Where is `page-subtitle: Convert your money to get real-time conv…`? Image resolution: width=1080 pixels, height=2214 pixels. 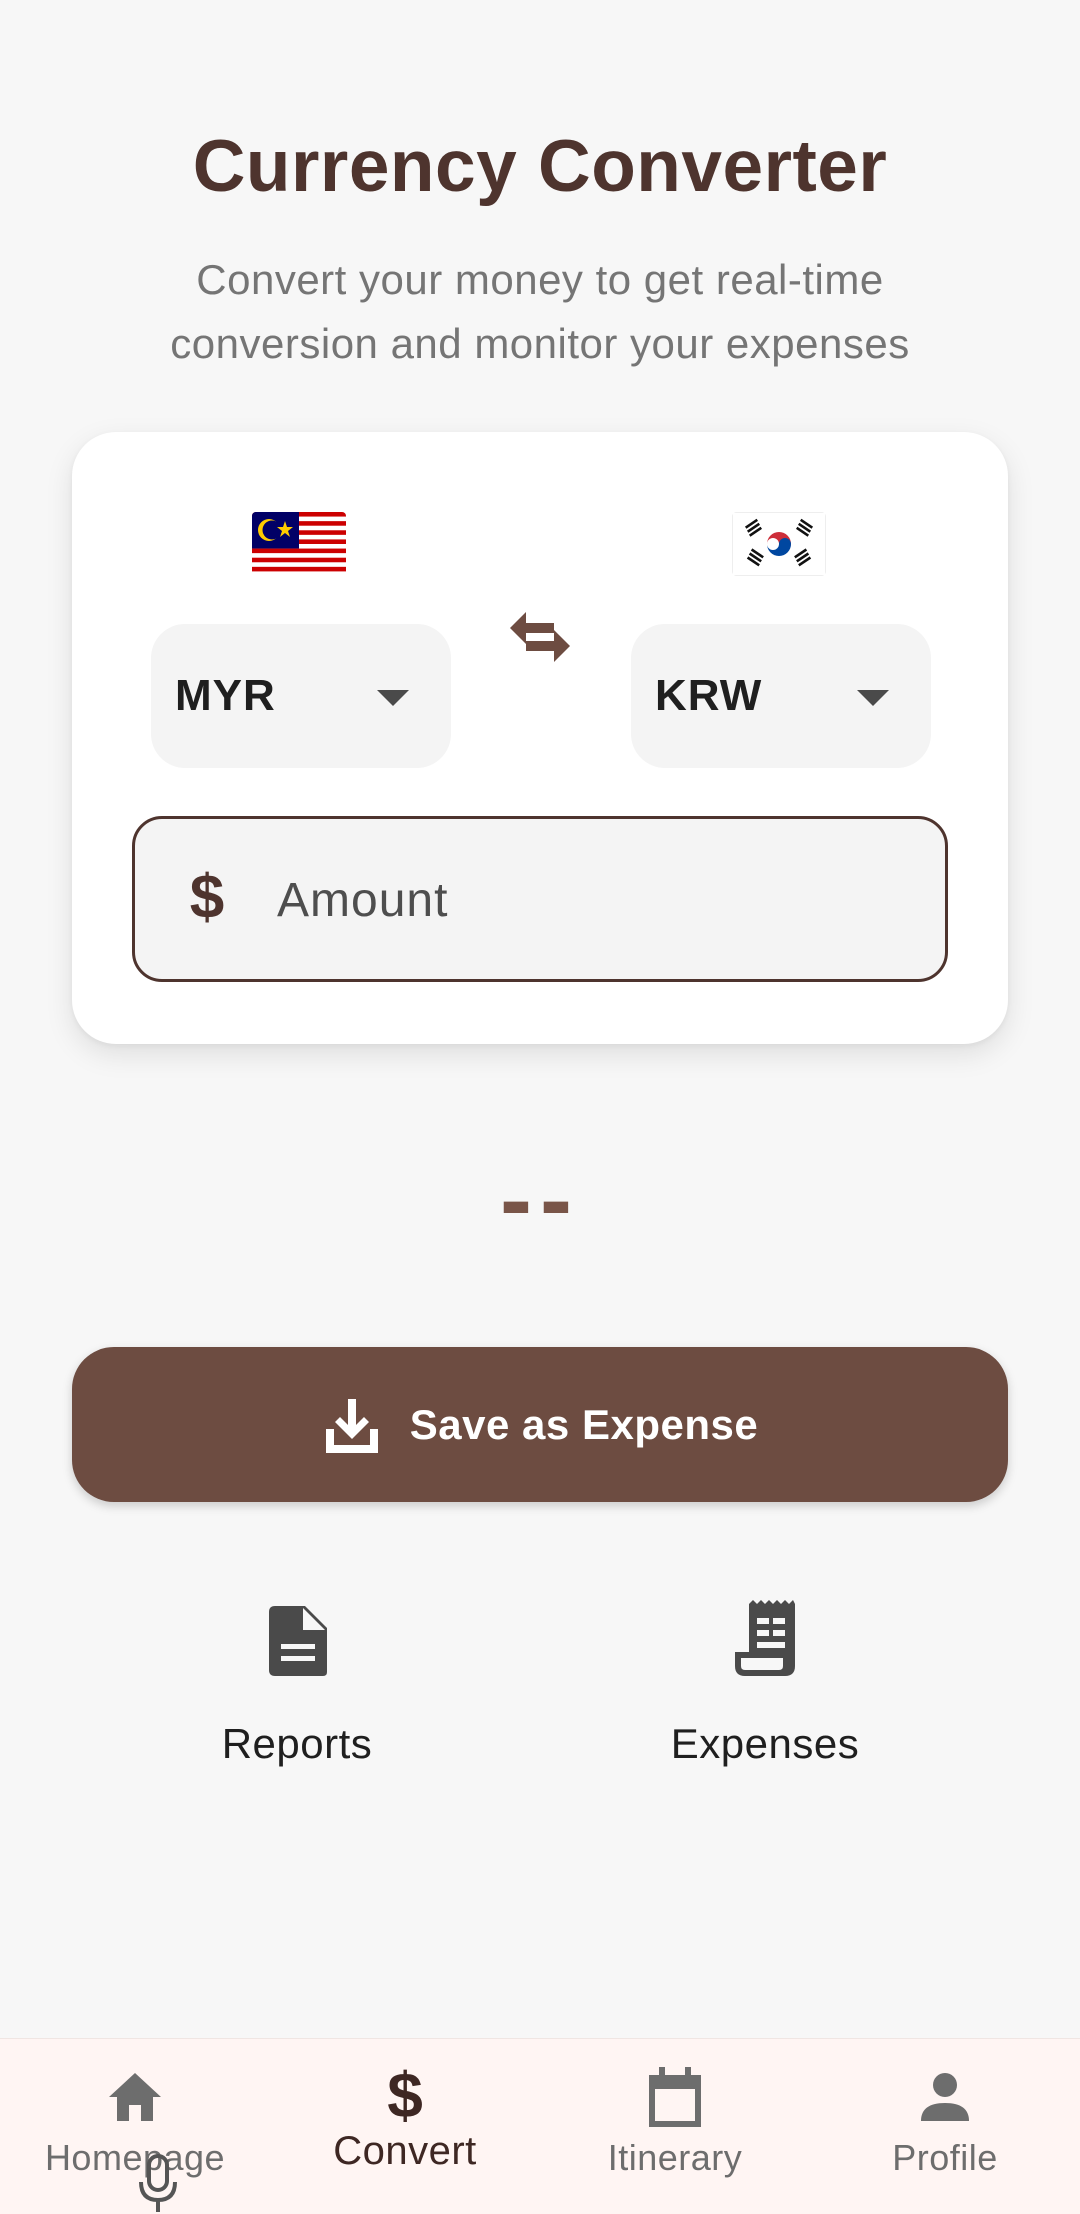
page-subtitle: Convert your money to get real-time conv… is located at coordinates (540, 311).